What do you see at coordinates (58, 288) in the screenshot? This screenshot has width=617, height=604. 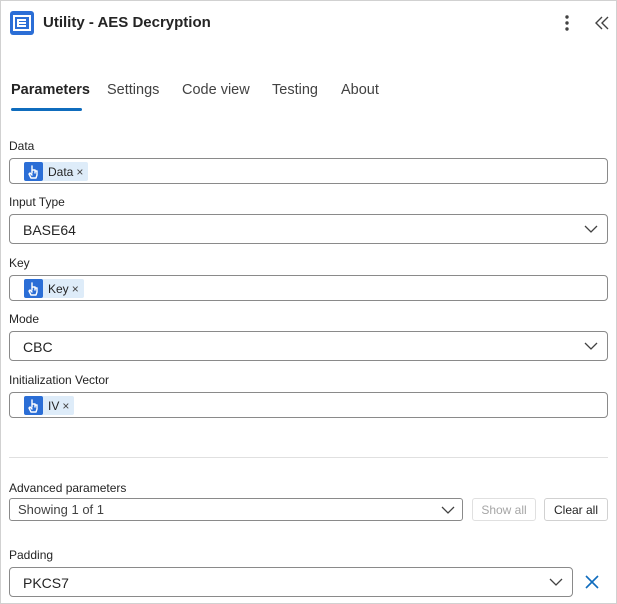 I see `key-token-label: Key` at bounding box center [58, 288].